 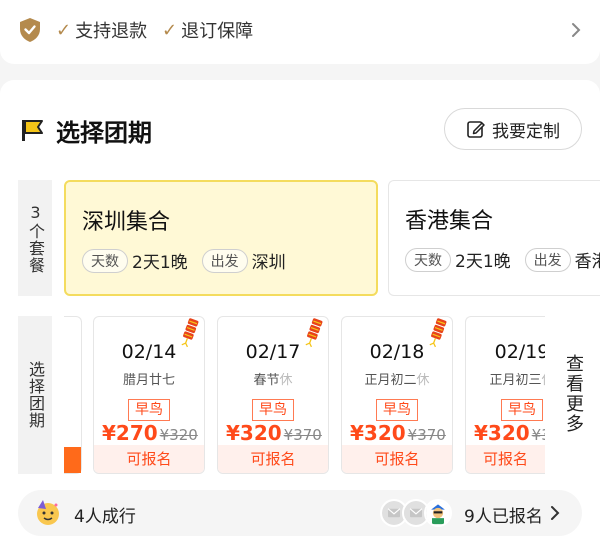 I want to click on shield-icon, so click(x=30, y=30).